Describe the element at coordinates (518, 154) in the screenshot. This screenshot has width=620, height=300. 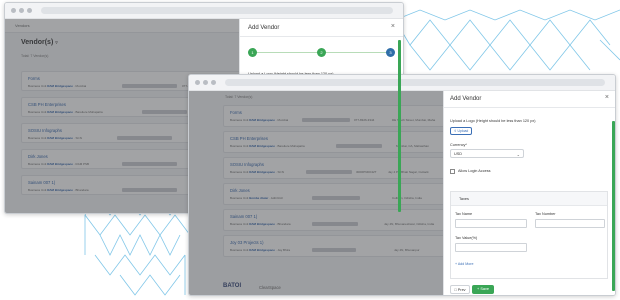
I see `chevron-down-icon: ⌄` at that location.